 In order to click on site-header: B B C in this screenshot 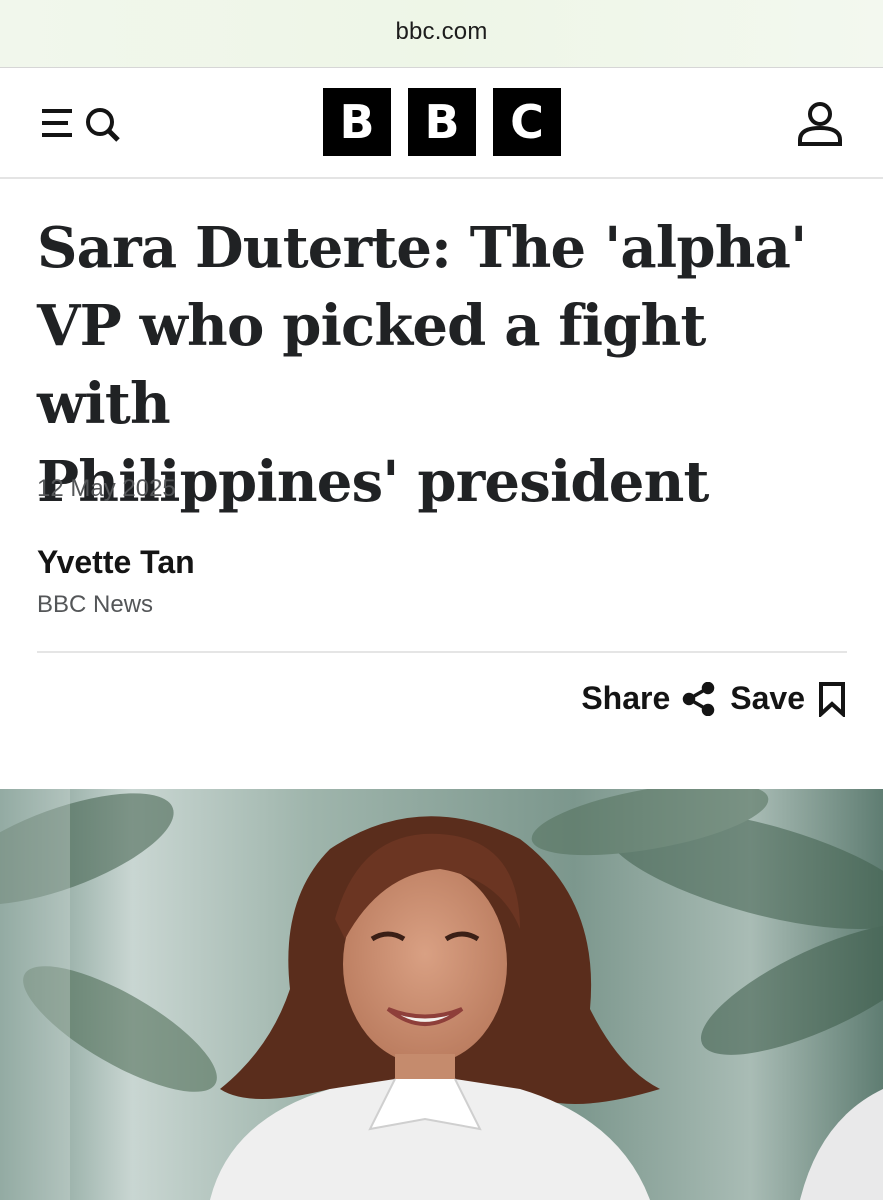, I will do `click(441, 124)`.